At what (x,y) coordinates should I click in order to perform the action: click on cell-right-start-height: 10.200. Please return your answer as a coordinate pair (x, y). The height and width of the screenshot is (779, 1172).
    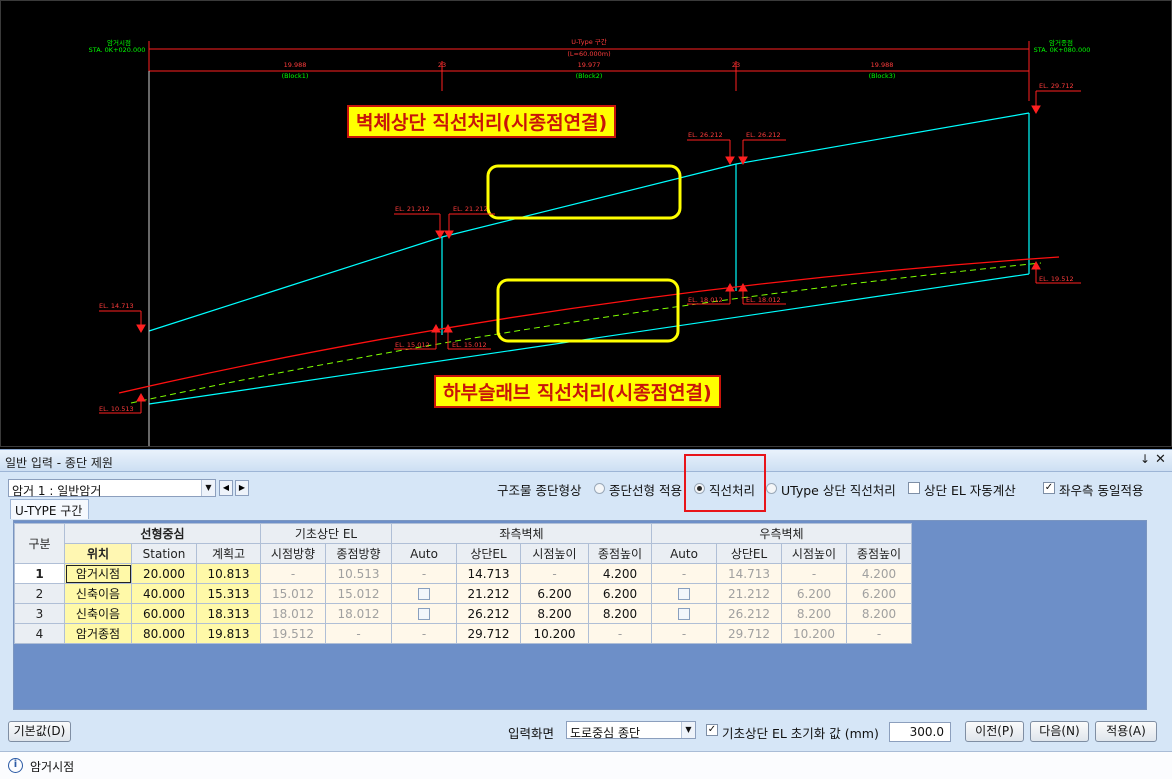
    Looking at the image, I should click on (814, 633).